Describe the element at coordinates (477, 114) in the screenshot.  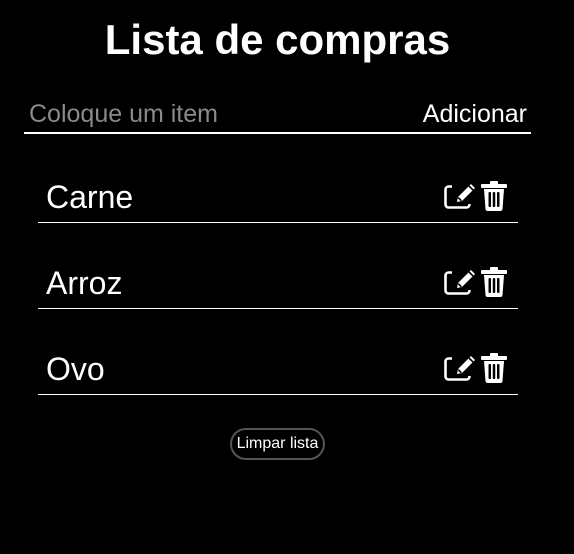
I see `add-button: Adicionar` at that location.